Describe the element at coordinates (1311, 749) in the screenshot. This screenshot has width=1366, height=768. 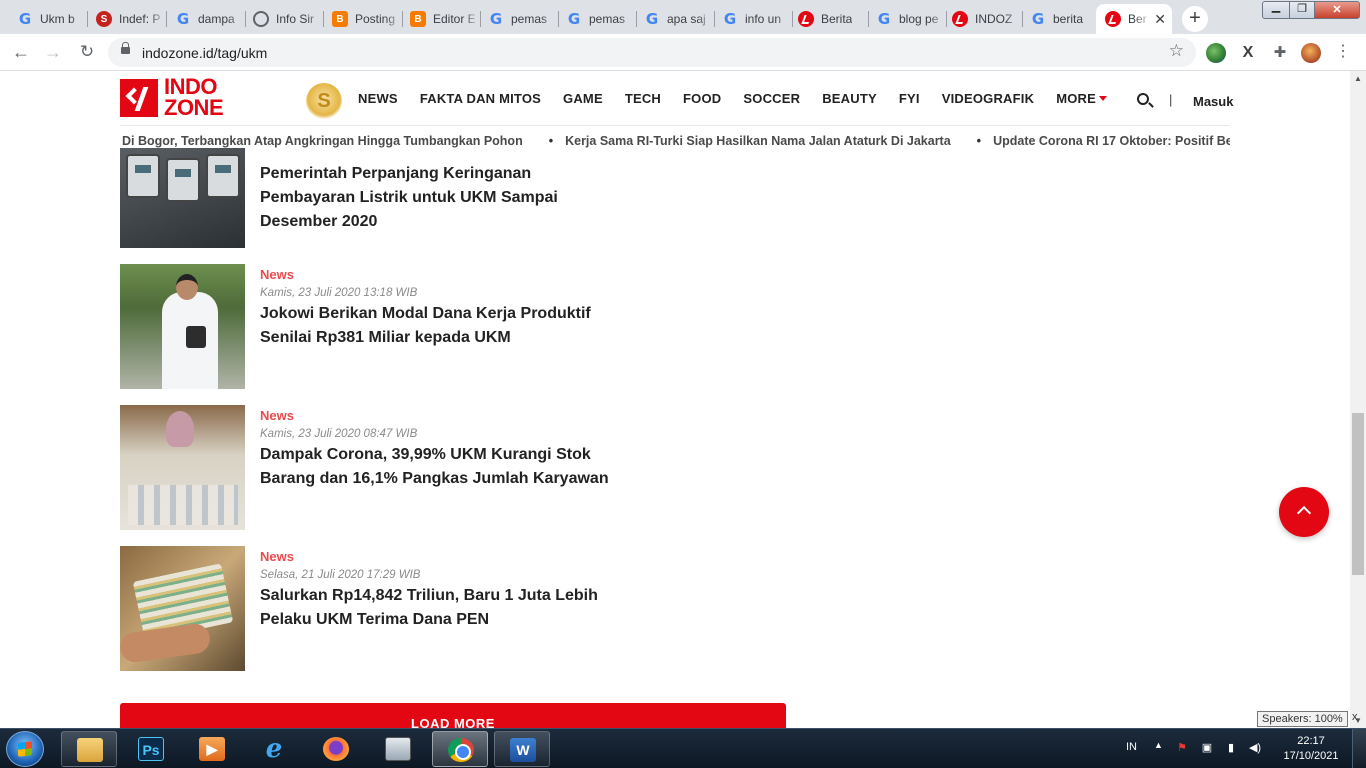
I see `system-clock: 22:17 17/10/2021` at that location.